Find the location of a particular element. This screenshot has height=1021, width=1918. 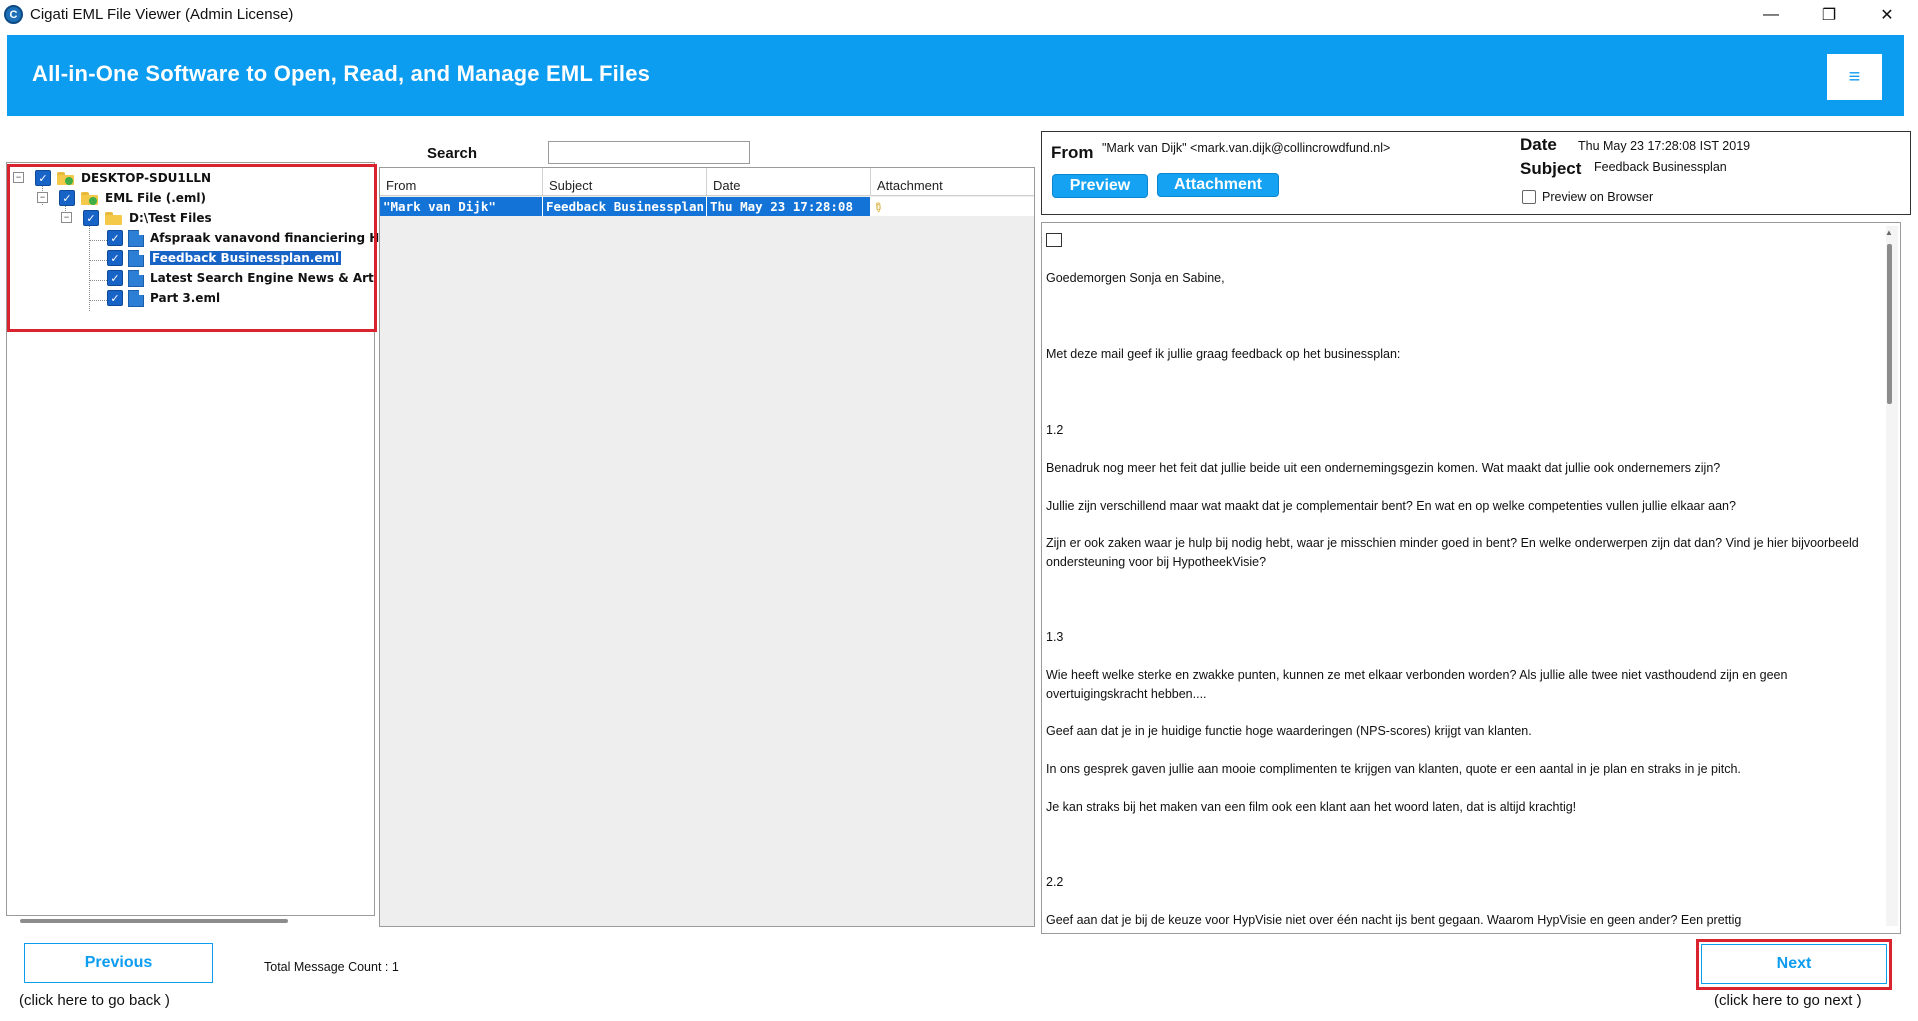

preview-browser-checkbox is located at coordinates (1529, 197).